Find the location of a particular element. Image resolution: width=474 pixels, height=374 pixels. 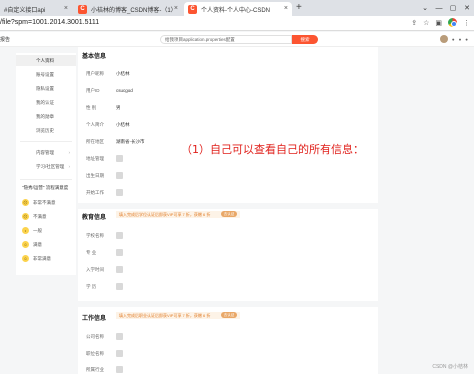

annotation-text: （1）自己可以查看自己的所有信息： is located at coordinates (272, 149).